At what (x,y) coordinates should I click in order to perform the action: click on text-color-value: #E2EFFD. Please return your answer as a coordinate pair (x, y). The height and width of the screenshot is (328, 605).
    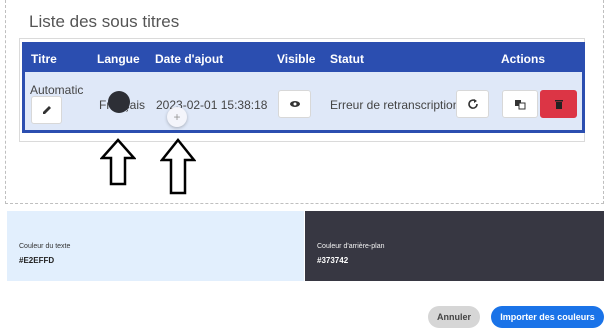
    Looking at the image, I should click on (37, 260).